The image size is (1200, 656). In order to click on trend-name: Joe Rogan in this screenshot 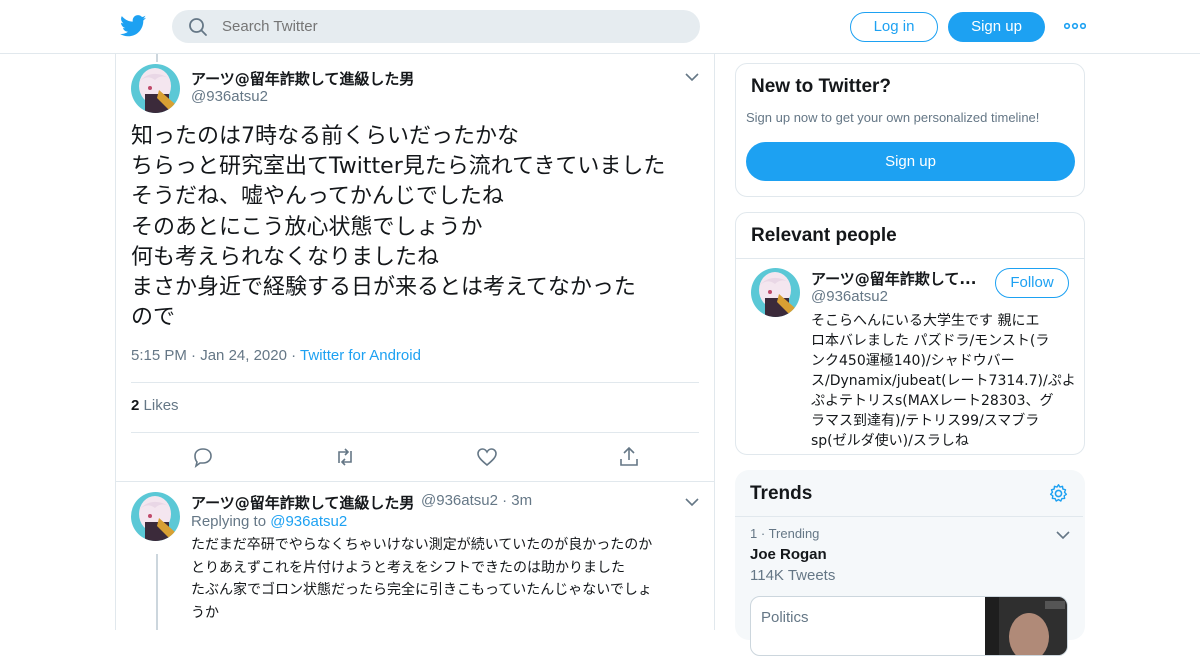, I will do `click(788, 554)`.